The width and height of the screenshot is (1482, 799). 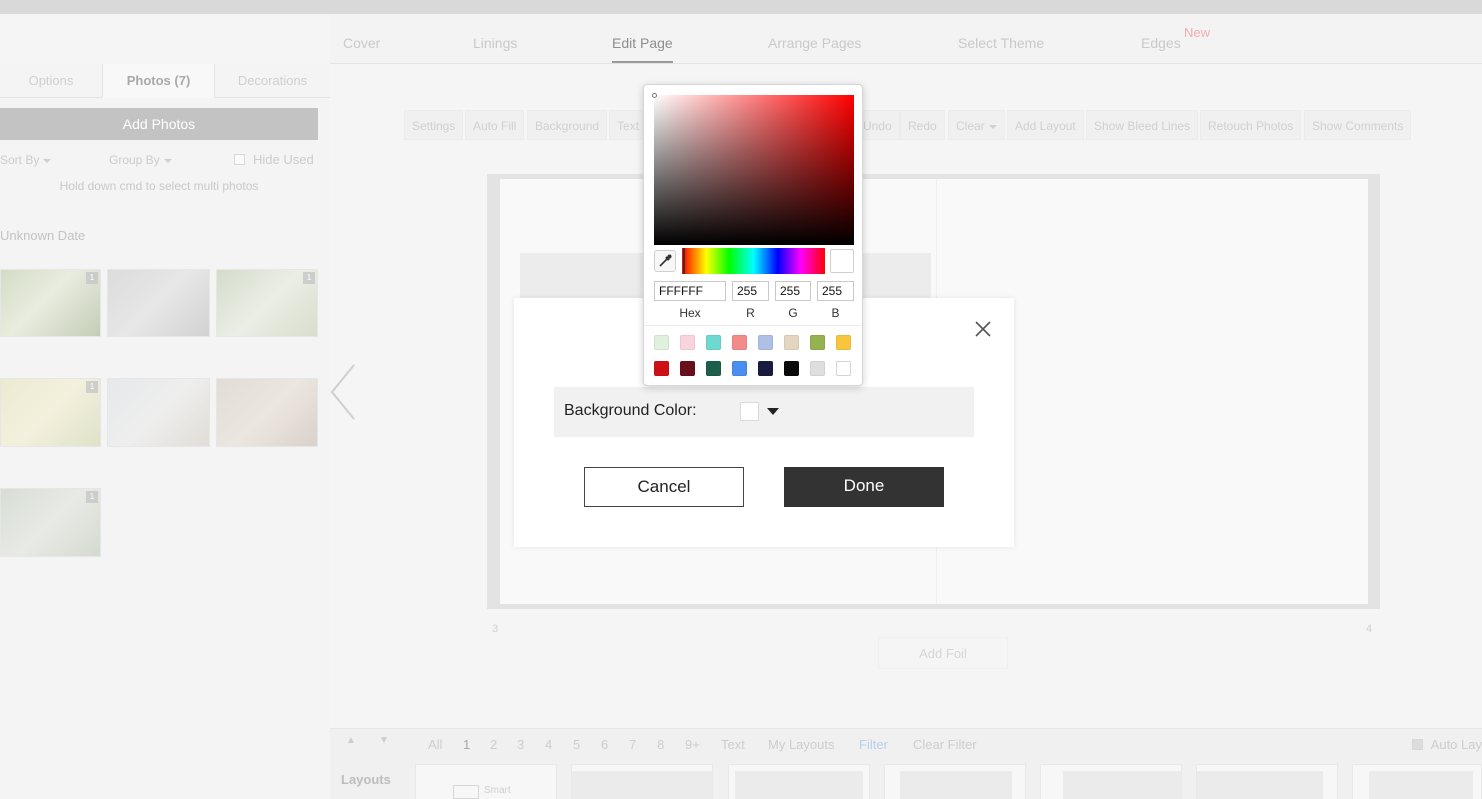 I want to click on filter-all: All, so click(x=435, y=744).